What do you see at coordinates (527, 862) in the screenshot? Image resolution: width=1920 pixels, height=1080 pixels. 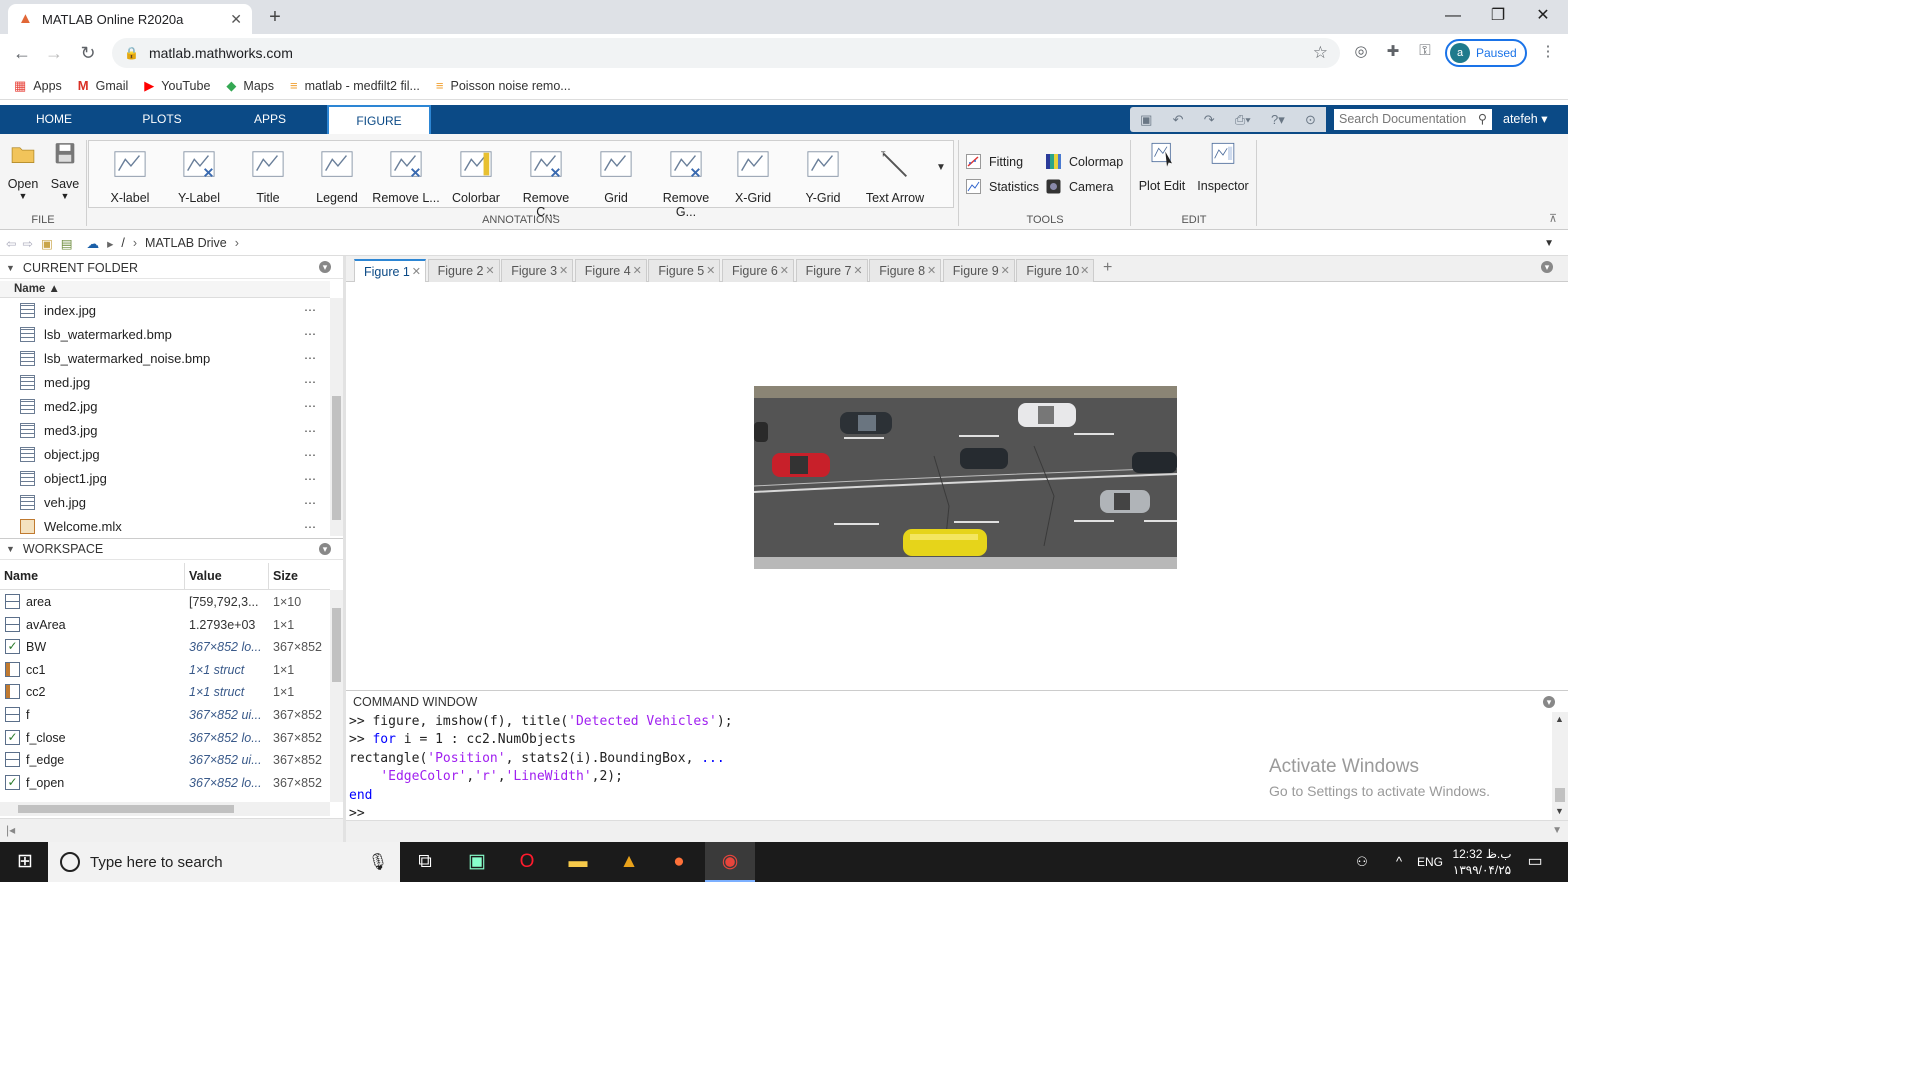 I see `opera-icon: O` at bounding box center [527, 862].